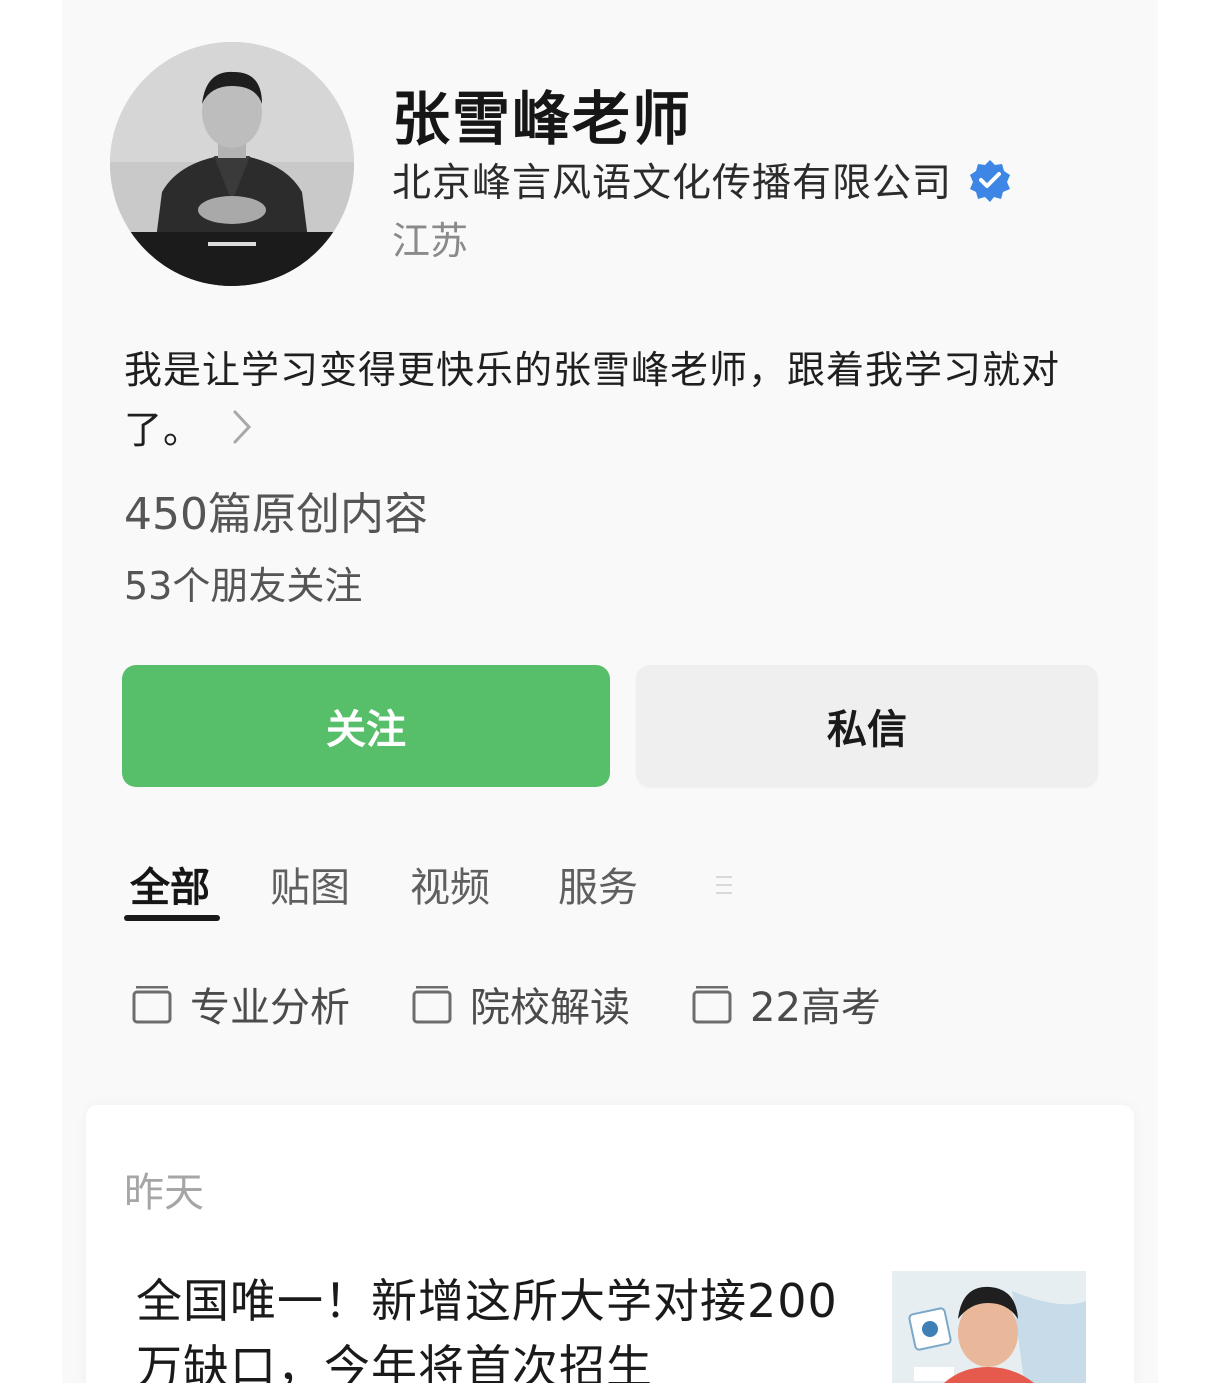 The image size is (1220, 1383). Describe the element at coordinates (990, 180) in the screenshot. I see `verified-badge-icon` at that location.